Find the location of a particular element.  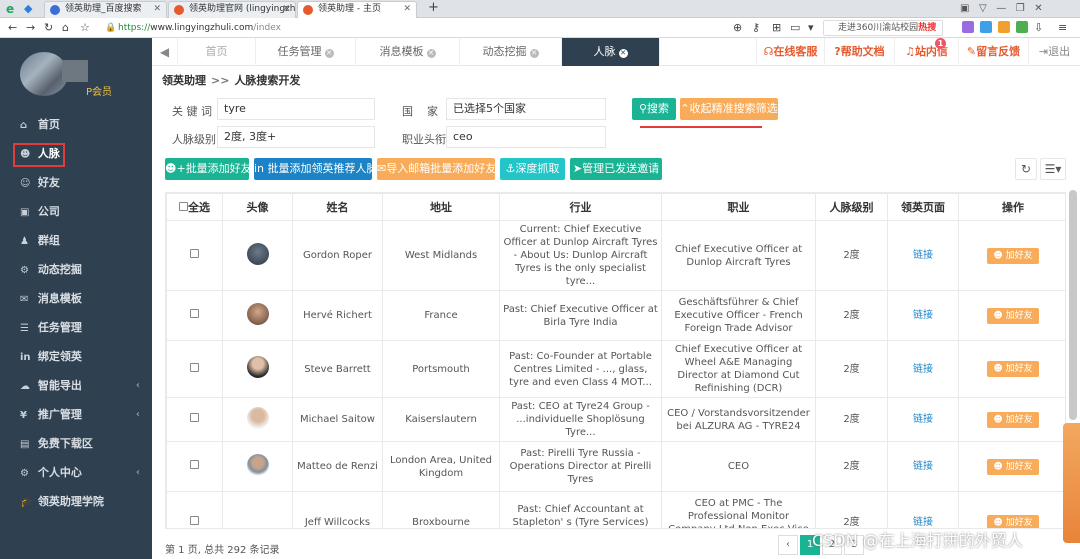

title-input: ceo is located at coordinates (526, 137).